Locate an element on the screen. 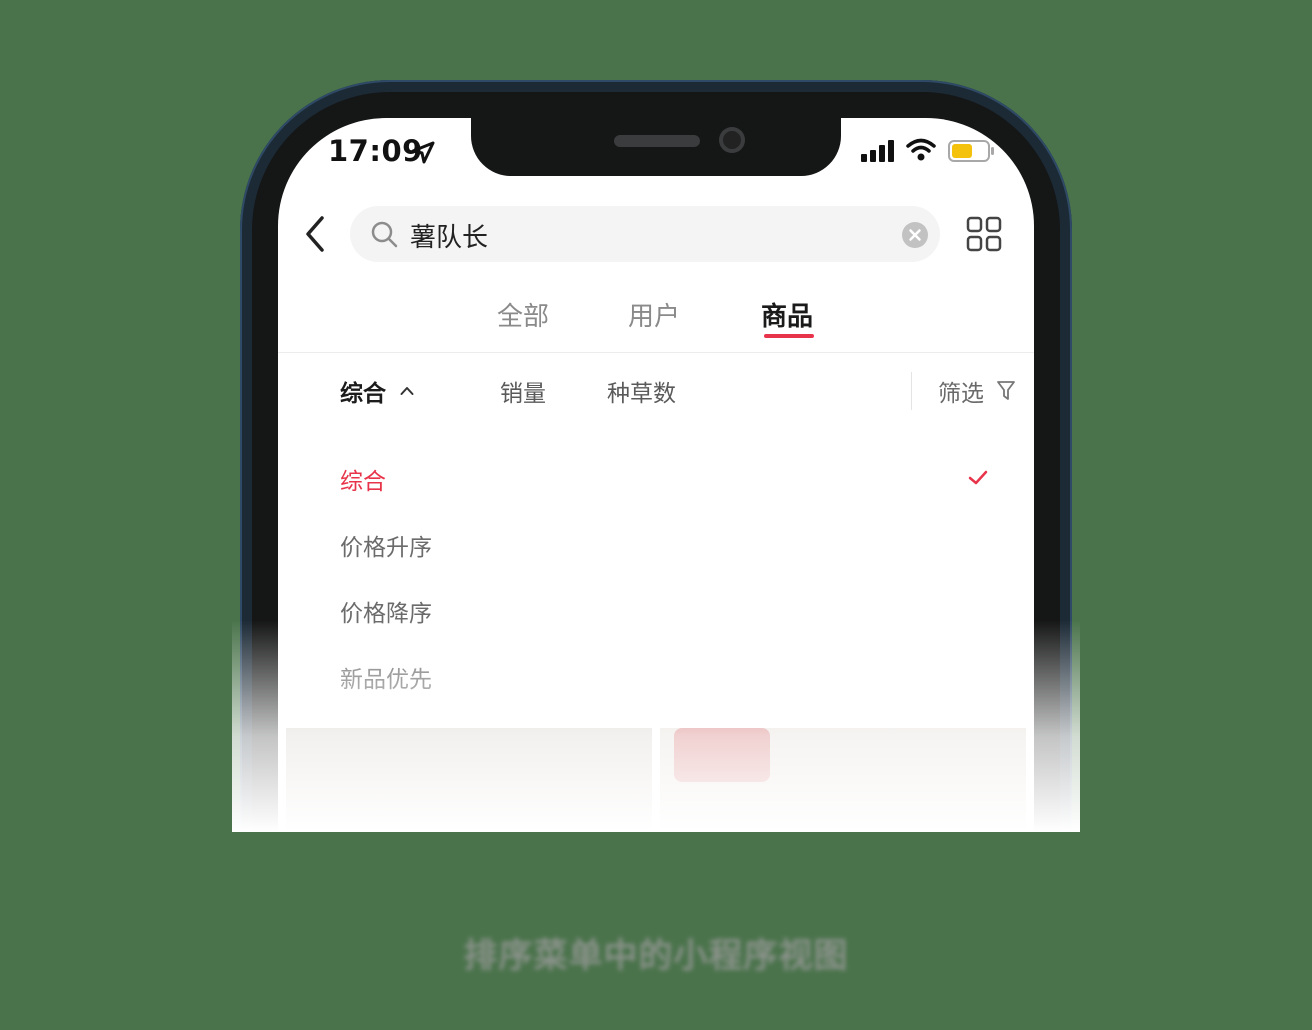 This screenshot has width=1312, height=1030. phone-notch is located at coordinates (656, 147).